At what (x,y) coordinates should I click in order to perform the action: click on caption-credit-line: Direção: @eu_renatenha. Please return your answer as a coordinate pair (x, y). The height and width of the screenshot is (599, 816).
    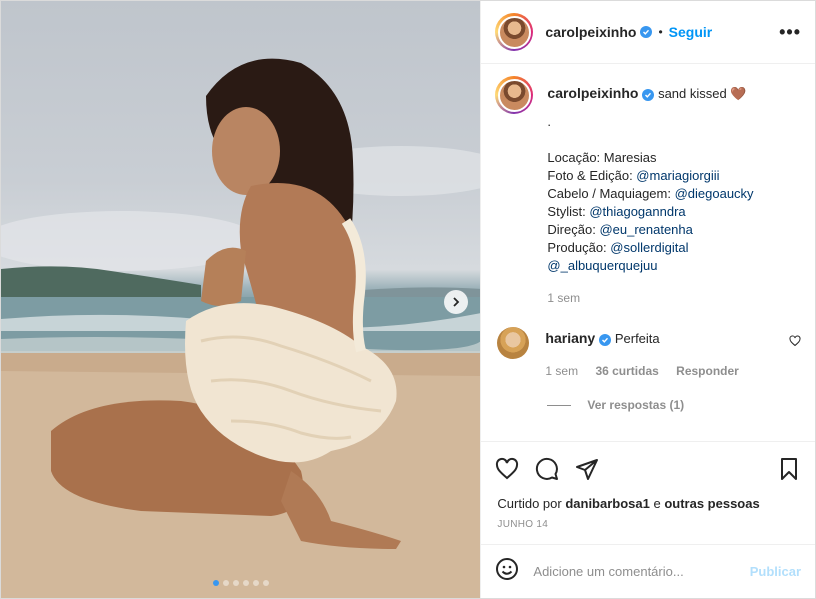
    Looking at the image, I should click on (650, 230).